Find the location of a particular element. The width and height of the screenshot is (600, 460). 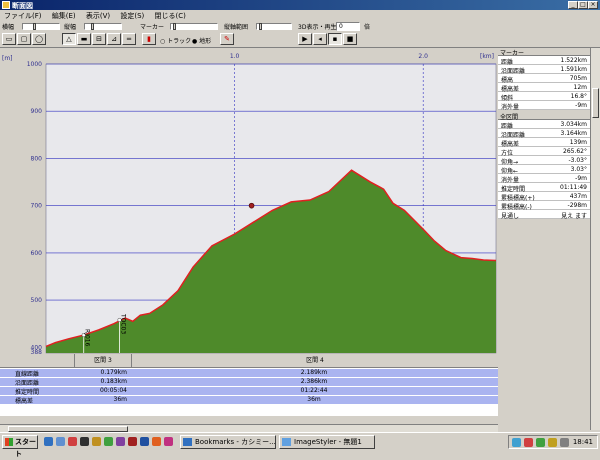

info-value: 3.034km is located at coordinates (574, 124).